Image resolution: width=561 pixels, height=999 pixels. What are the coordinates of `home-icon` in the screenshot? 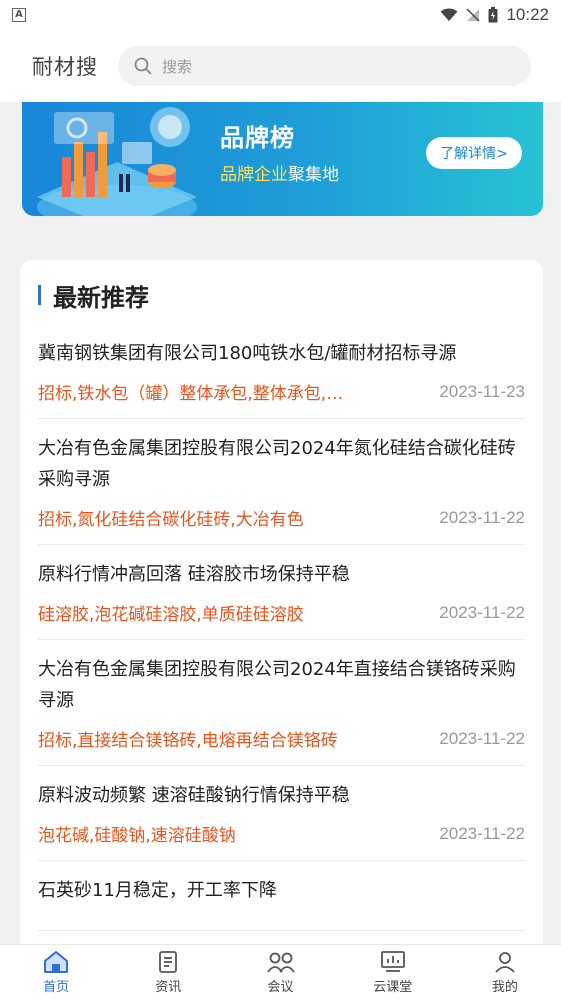 It's located at (56, 961).